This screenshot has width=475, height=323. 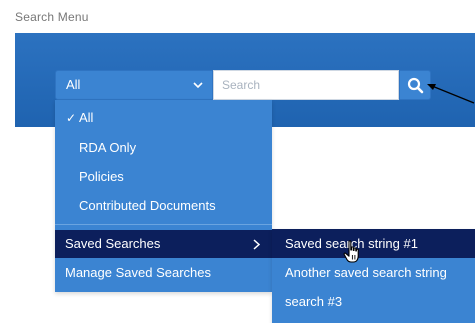 I want to click on dropdown-divider, so click(x=163, y=224).